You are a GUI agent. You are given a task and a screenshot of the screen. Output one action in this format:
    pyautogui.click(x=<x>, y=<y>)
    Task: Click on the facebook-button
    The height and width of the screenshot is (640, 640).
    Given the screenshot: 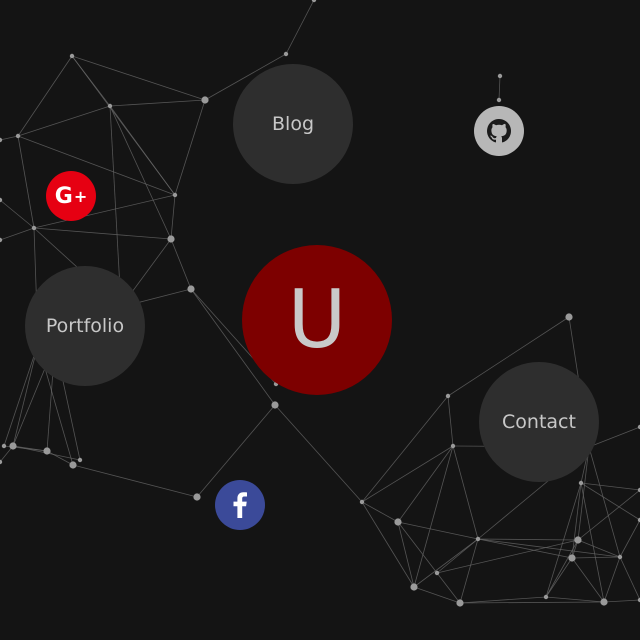 What is the action you would take?
    pyautogui.click(x=240, y=505)
    